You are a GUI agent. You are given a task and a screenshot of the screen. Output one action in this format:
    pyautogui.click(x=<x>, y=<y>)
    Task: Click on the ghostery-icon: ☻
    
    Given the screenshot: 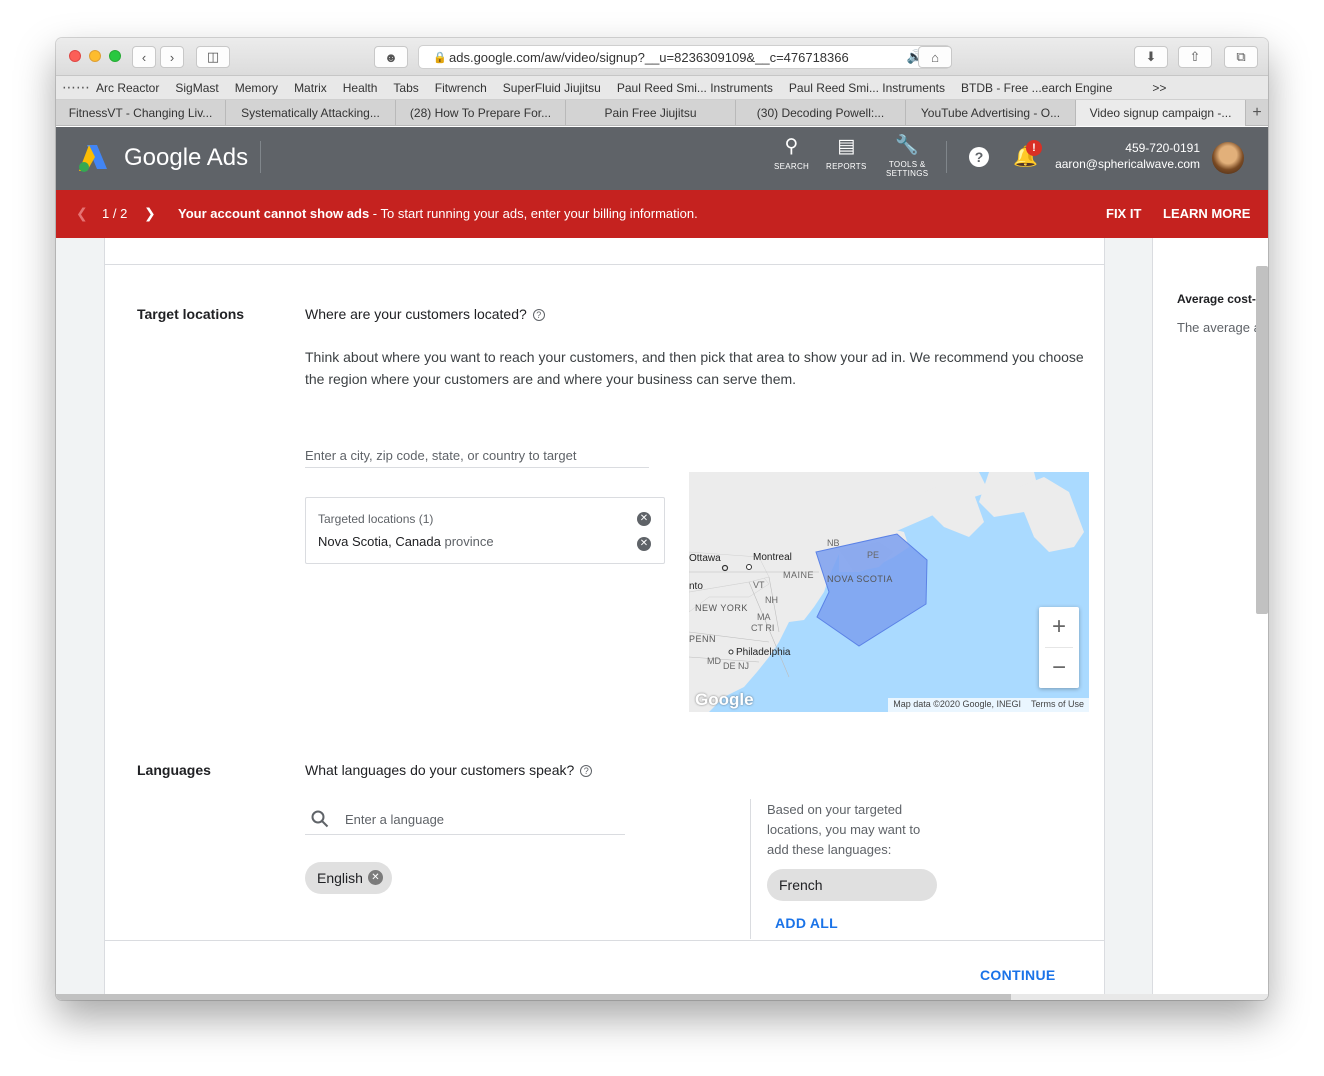 What is the action you would take?
    pyautogui.click(x=391, y=57)
    